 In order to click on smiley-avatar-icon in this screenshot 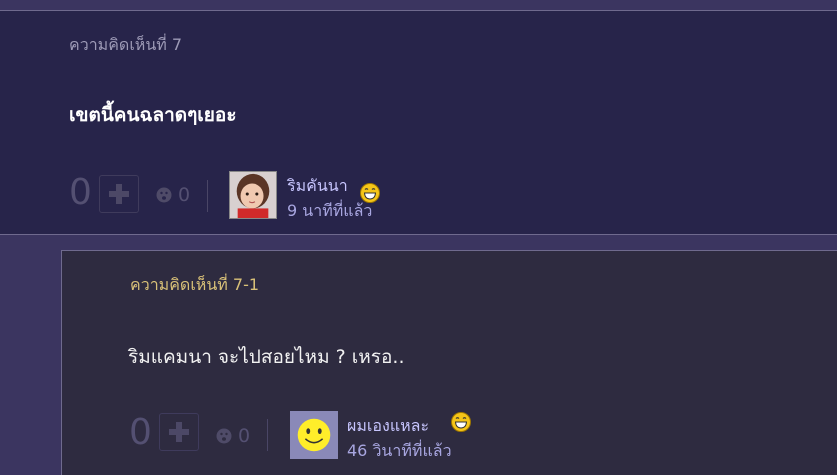, I will do `click(314, 435)`.